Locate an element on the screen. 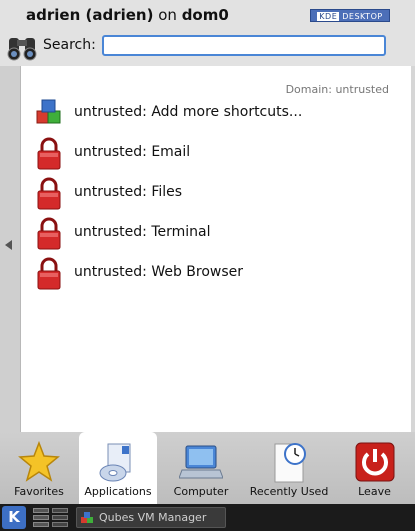 The image size is (415, 531). tab-recently-used: Recently Used is located at coordinates (289, 468).